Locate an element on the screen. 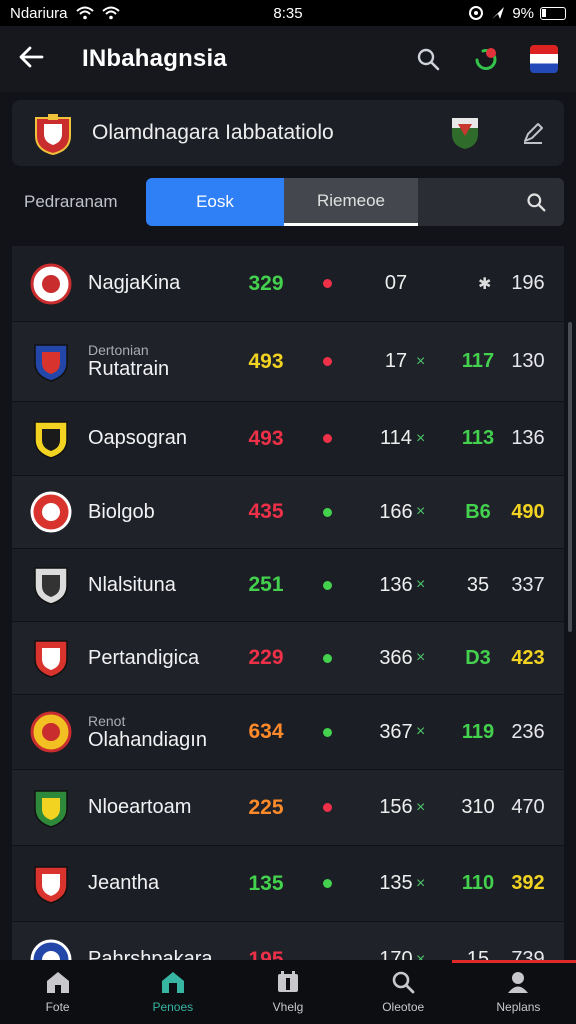 The image size is (576, 1024). nav-item-neplans: Neplans is located at coordinates (518, 992).